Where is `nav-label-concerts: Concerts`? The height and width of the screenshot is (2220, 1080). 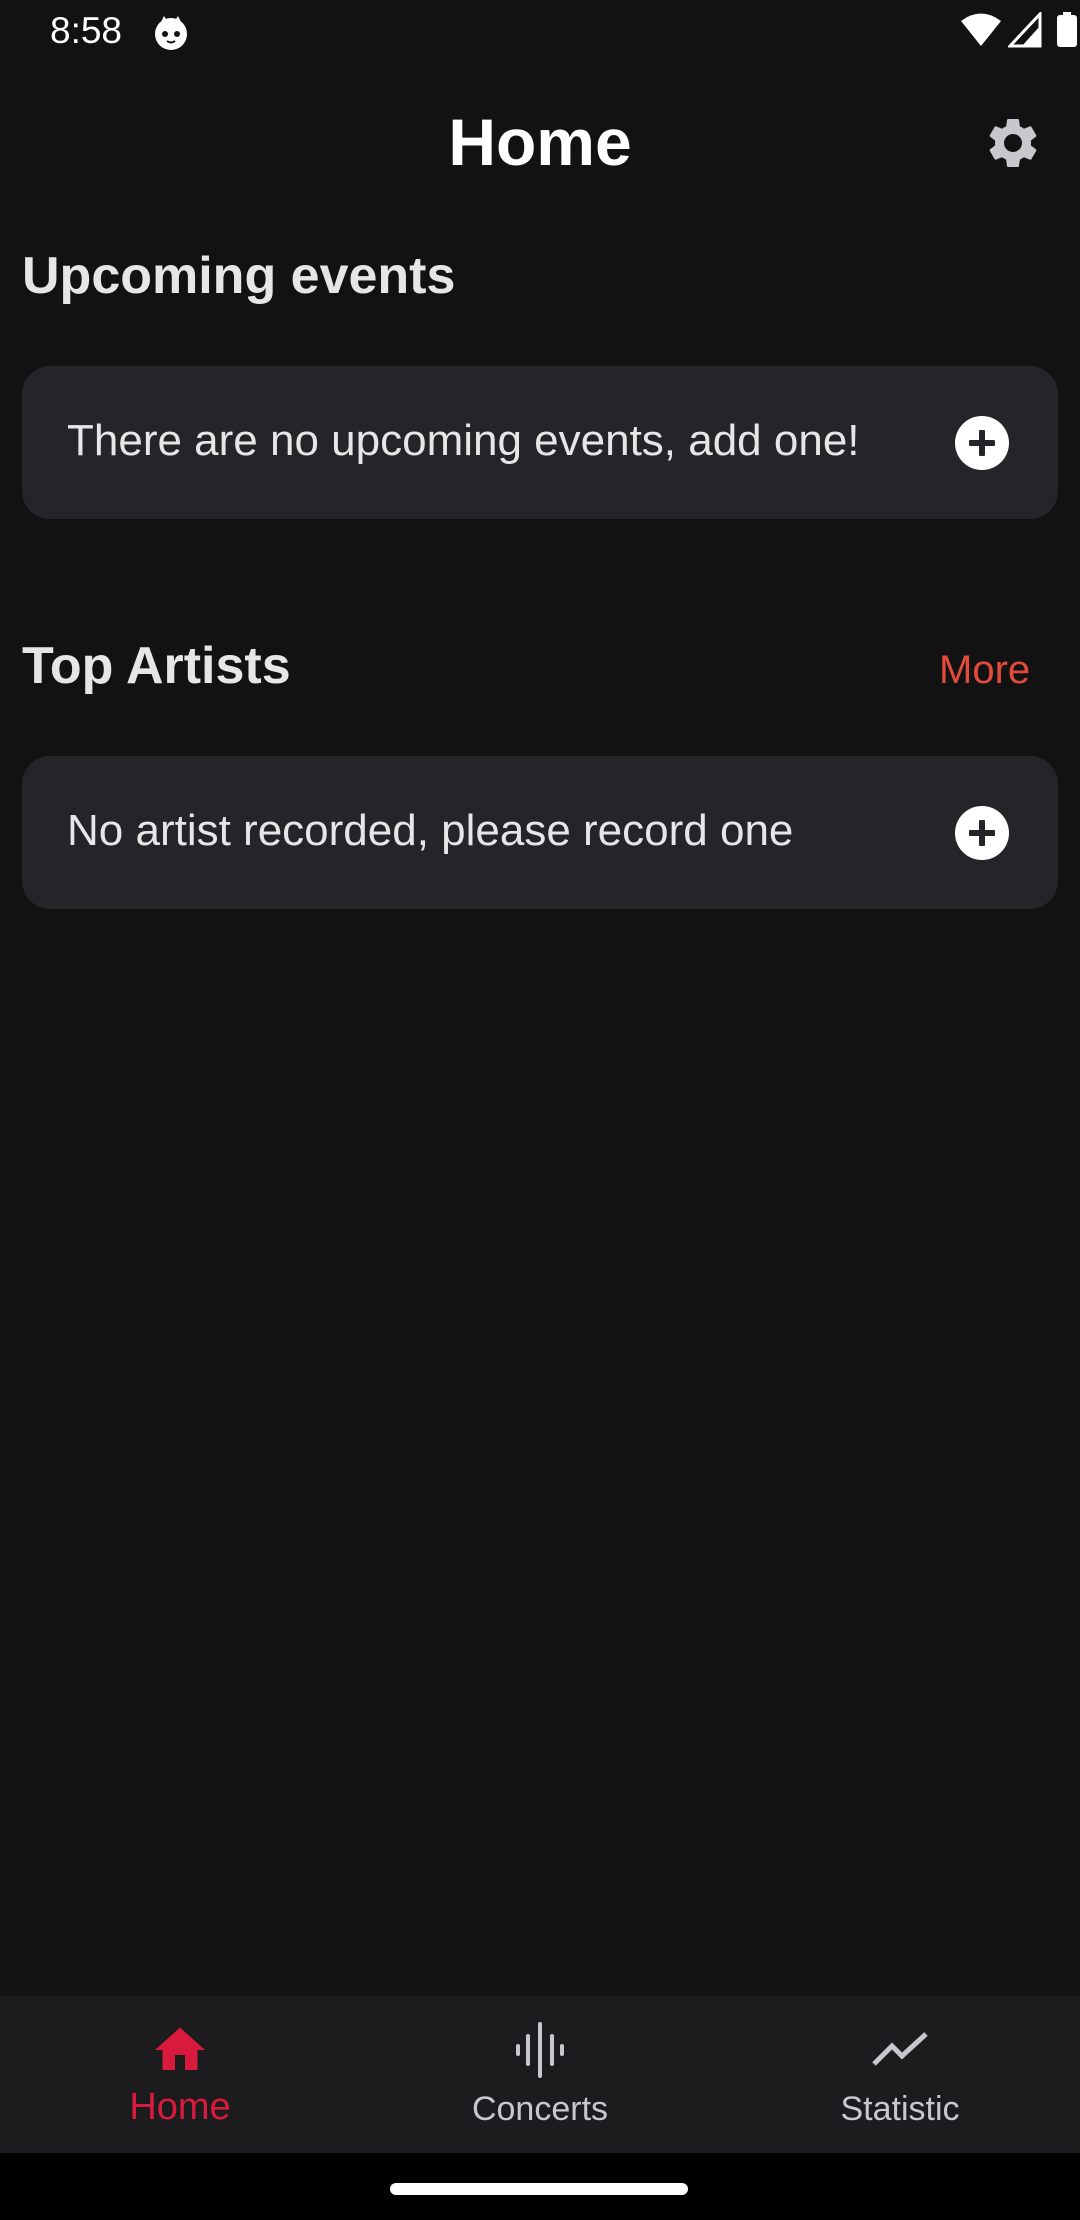
nav-label-concerts: Concerts is located at coordinates (540, 2109).